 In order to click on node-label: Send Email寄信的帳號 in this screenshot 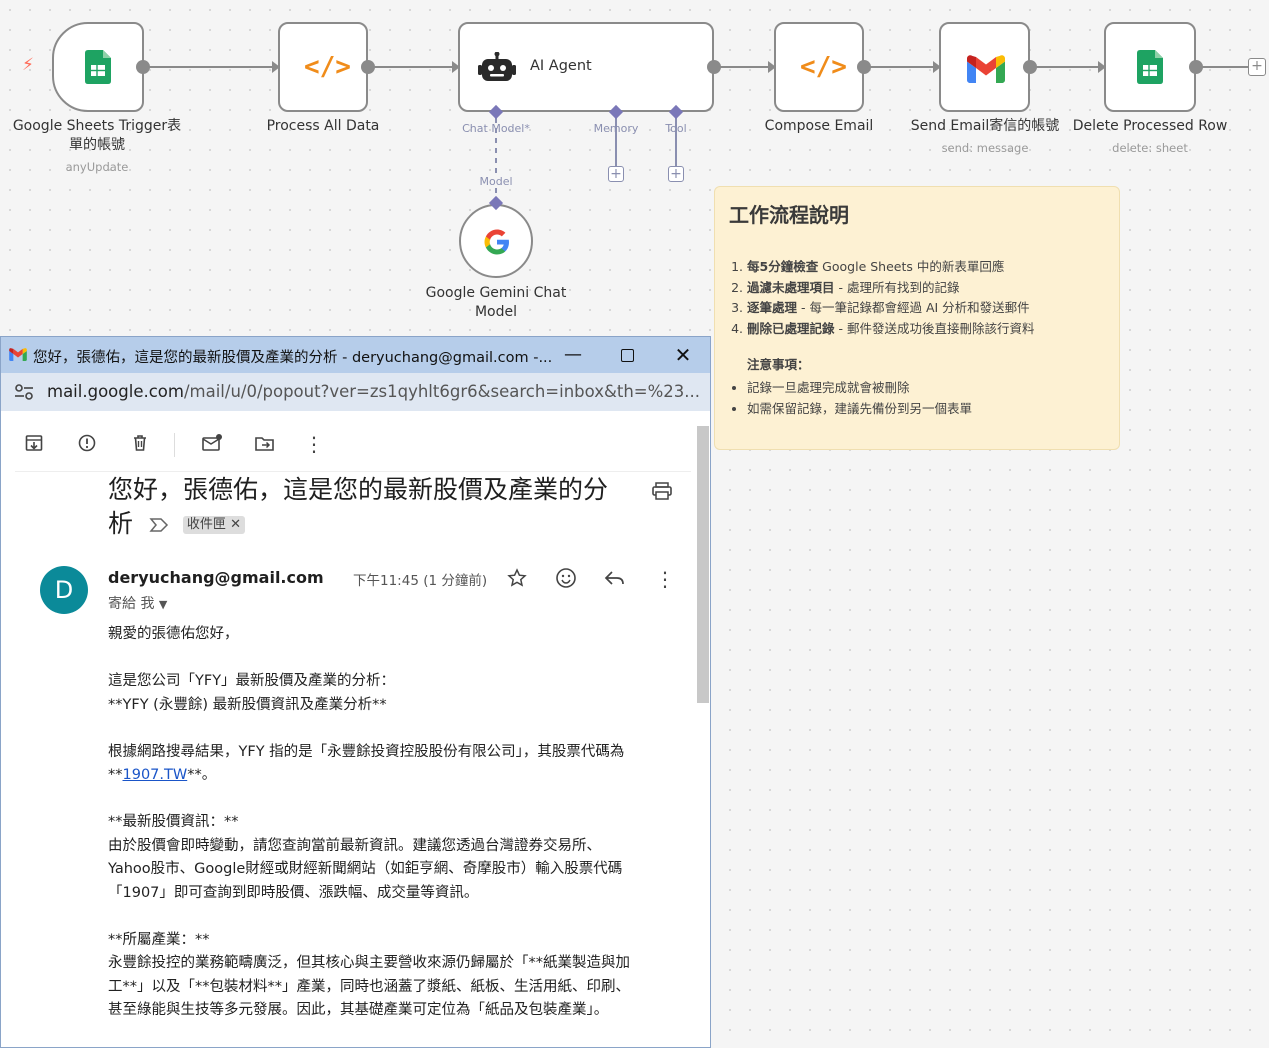, I will do `click(985, 126)`.